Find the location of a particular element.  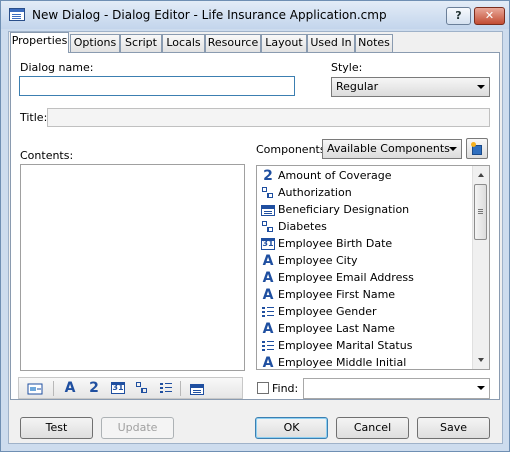

list-item-label: Employee Marital Status is located at coordinates (345, 345).